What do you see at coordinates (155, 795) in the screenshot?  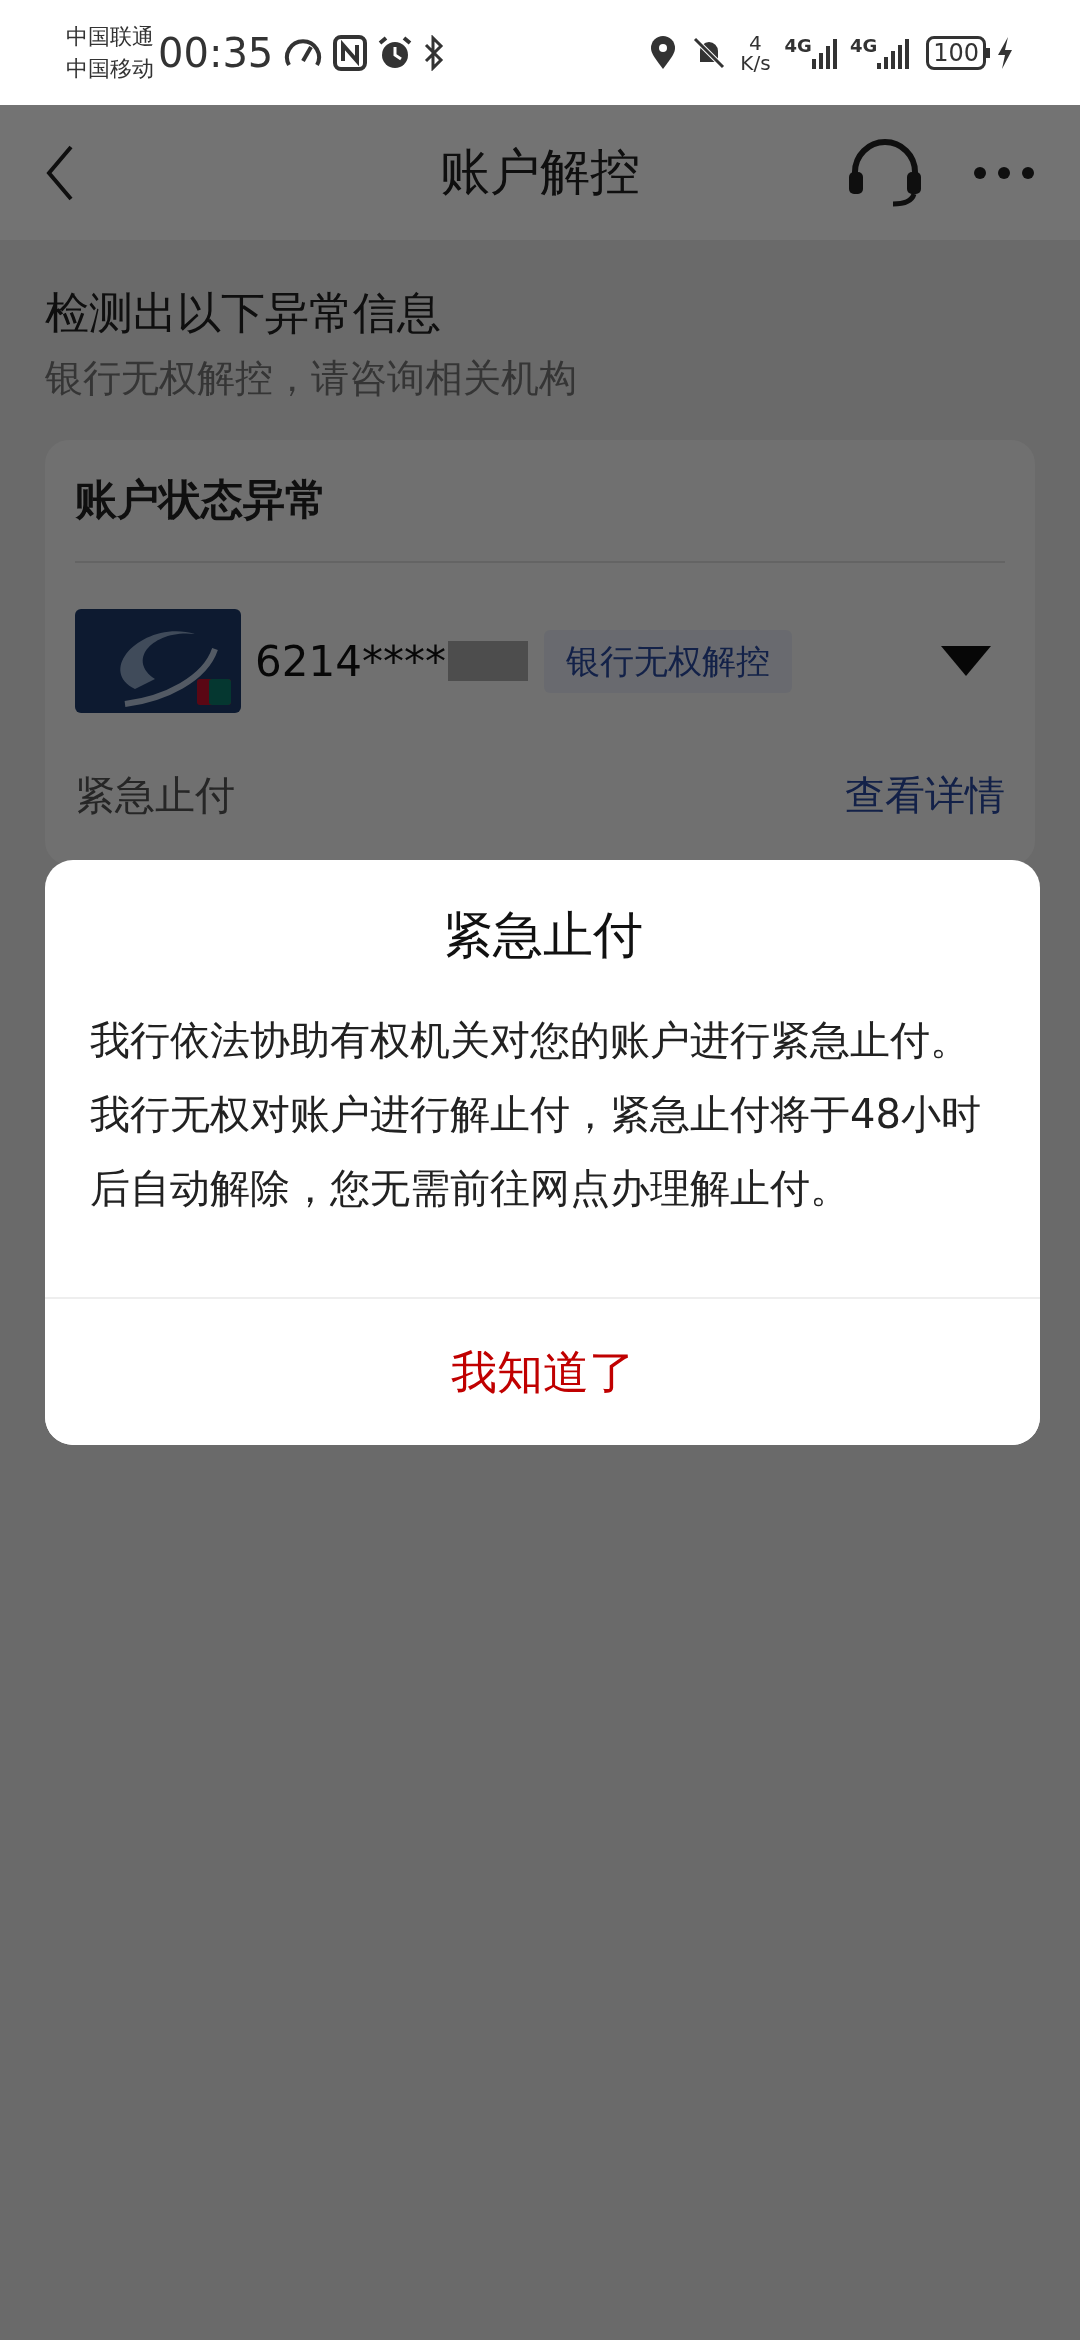 I see `row-label: 紧急止付` at bounding box center [155, 795].